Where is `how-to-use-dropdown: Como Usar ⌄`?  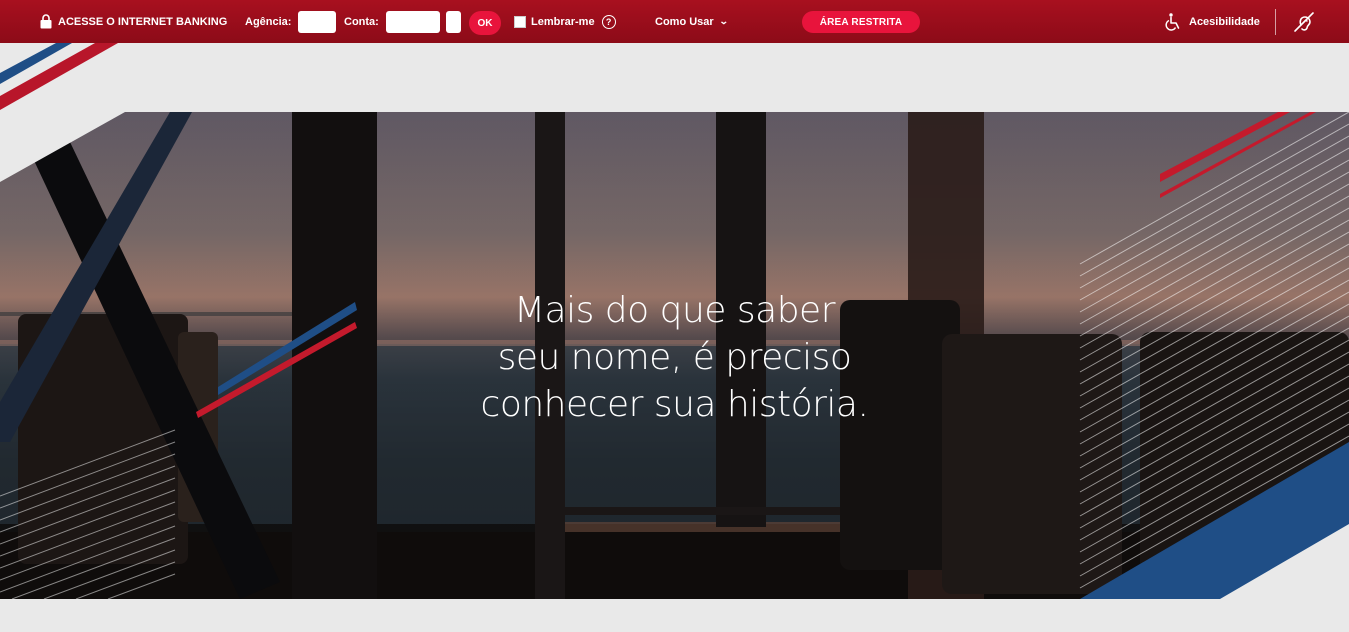
how-to-use-dropdown: Como Usar ⌄ is located at coordinates (692, 21).